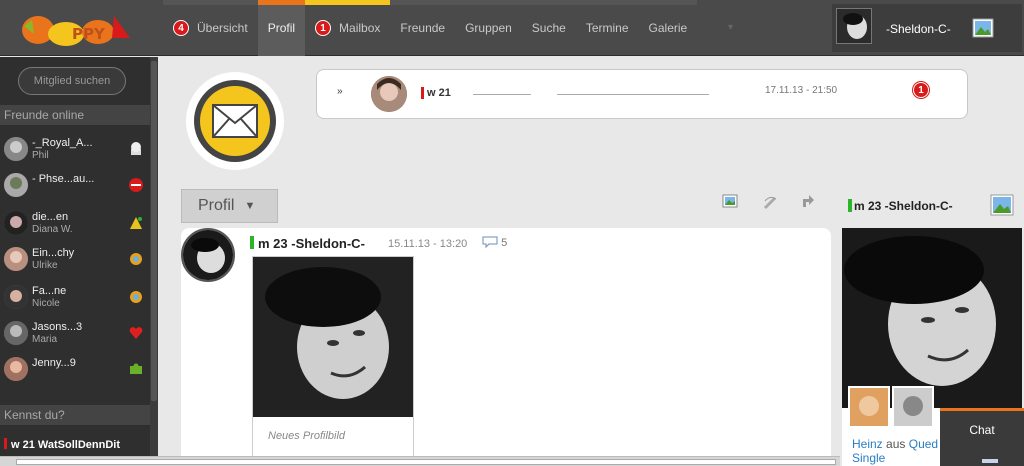 The height and width of the screenshot is (466, 1024). What do you see at coordinates (250, 206) in the screenshot?
I see `chevron-down-icon: ▼` at bounding box center [250, 206].